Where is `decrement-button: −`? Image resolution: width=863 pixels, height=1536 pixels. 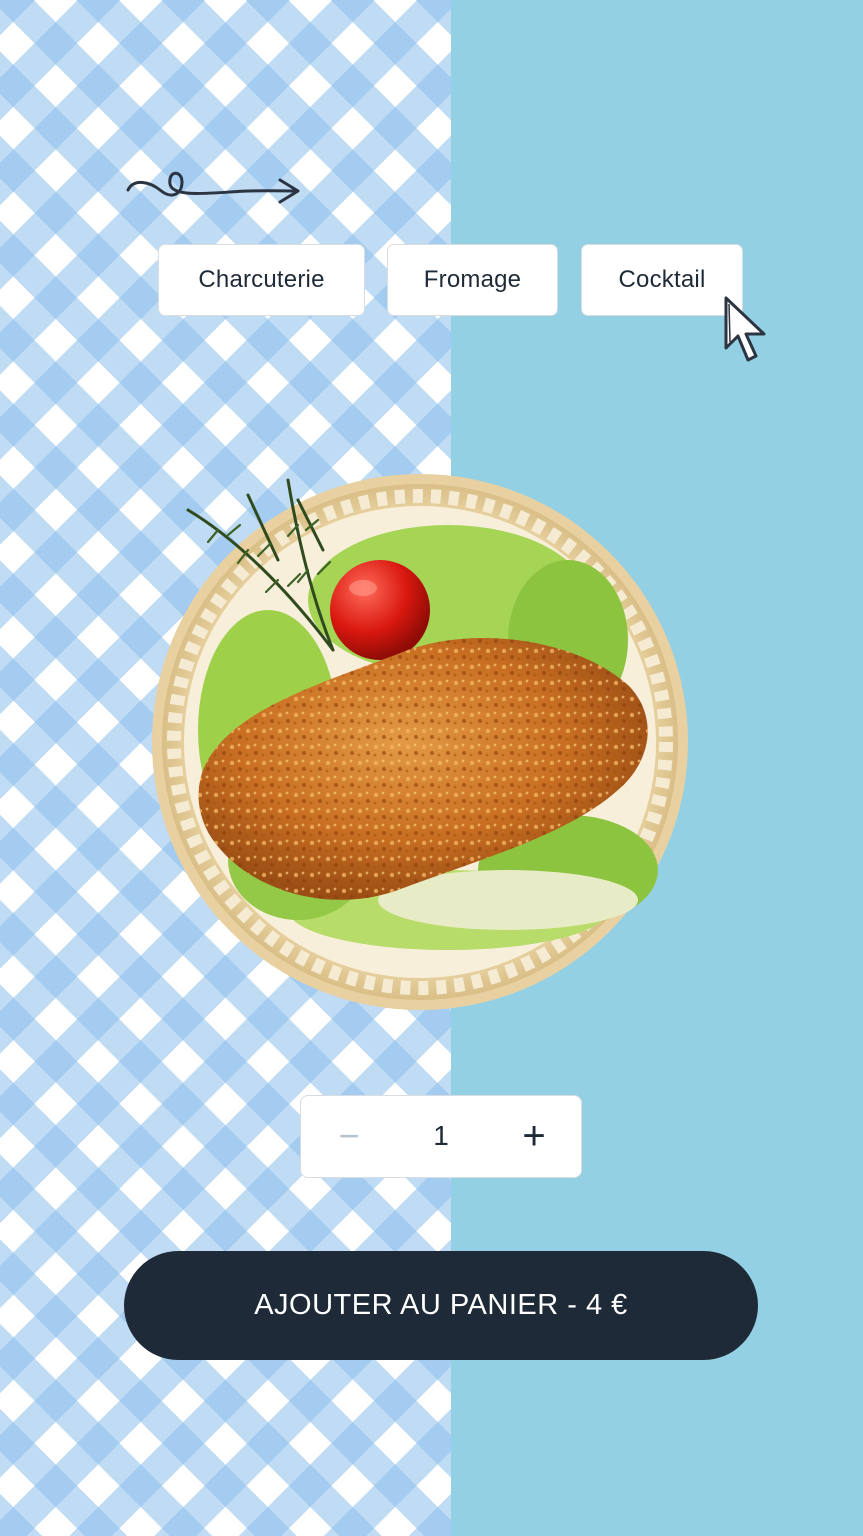
decrement-button: − is located at coordinates (349, 1136).